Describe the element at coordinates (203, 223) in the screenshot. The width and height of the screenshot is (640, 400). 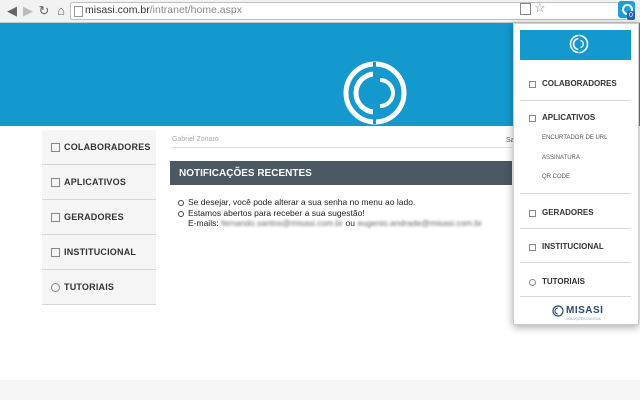
I see `emails-label: E-mails:` at that location.